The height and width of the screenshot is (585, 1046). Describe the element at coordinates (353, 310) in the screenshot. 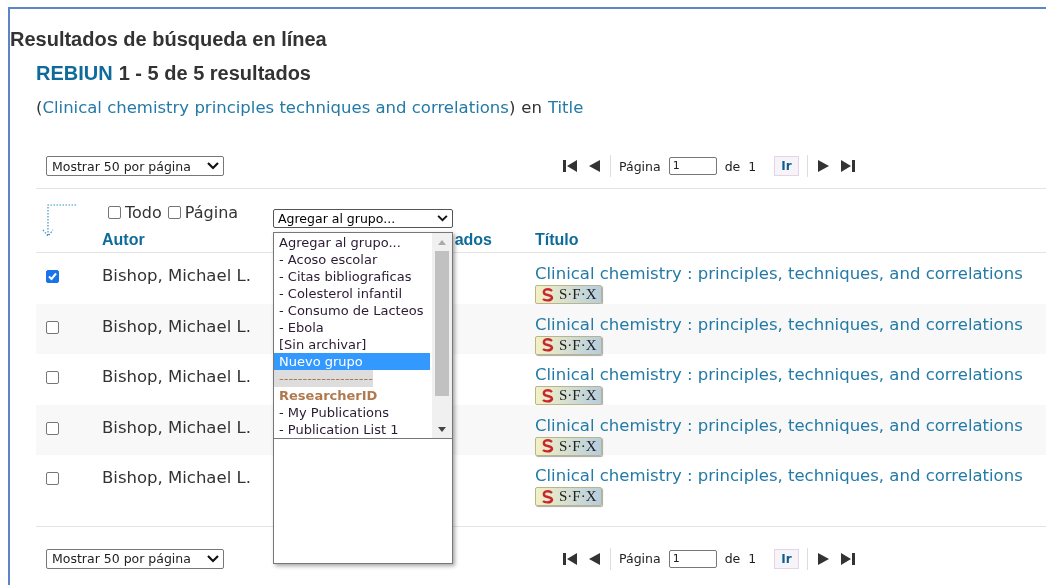

I see `dropdown-option: - Consumo de Lacteos` at that location.